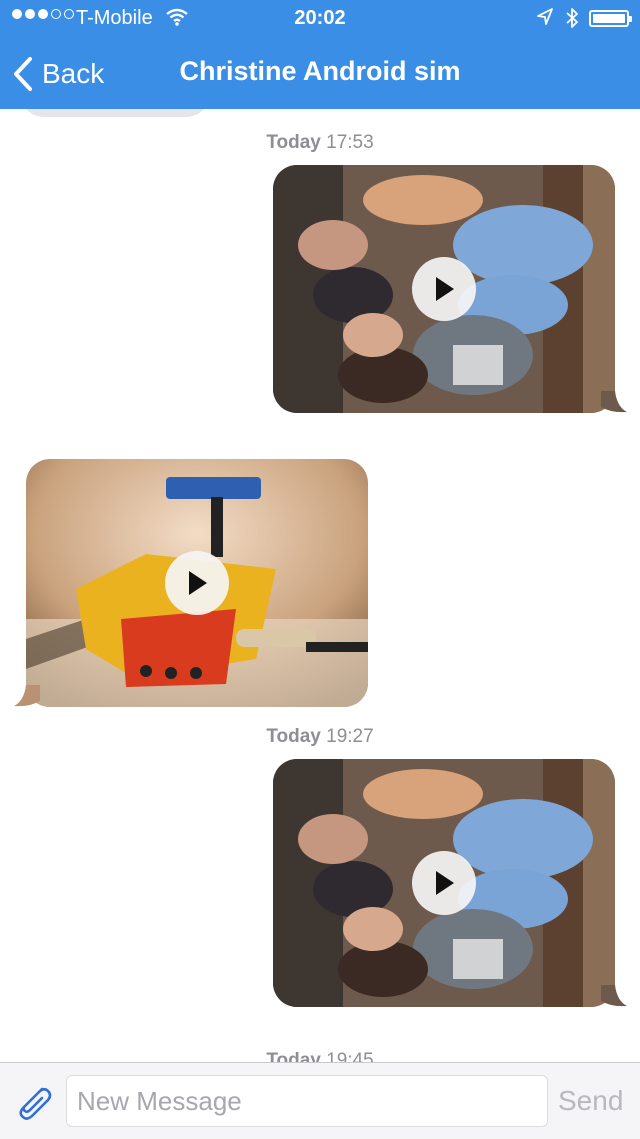 The width and height of the screenshot is (640, 1139). I want to click on status-bar: T-Mobile 20:02, so click(320, 19).